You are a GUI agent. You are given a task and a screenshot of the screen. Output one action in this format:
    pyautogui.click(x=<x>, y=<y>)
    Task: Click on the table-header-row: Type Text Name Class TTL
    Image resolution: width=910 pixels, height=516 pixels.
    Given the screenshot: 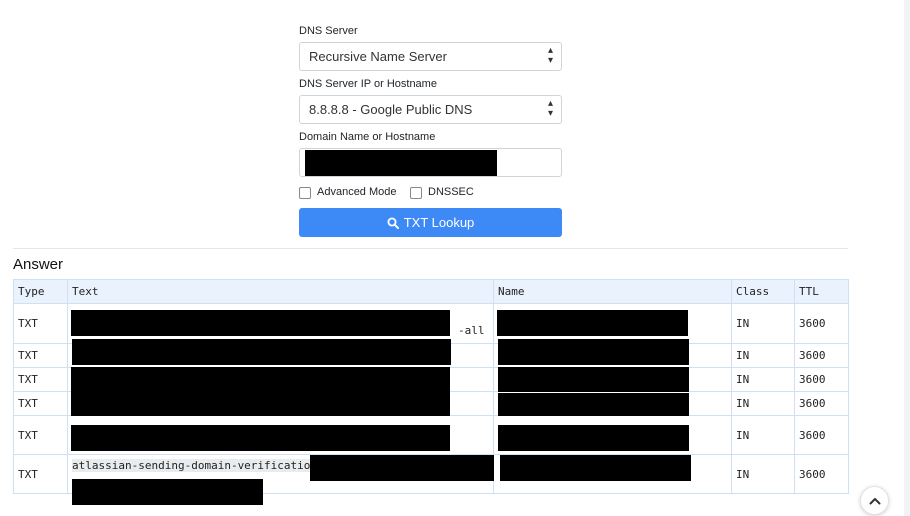 What is the action you would take?
    pyautogui.click(x=431, y=291)
    